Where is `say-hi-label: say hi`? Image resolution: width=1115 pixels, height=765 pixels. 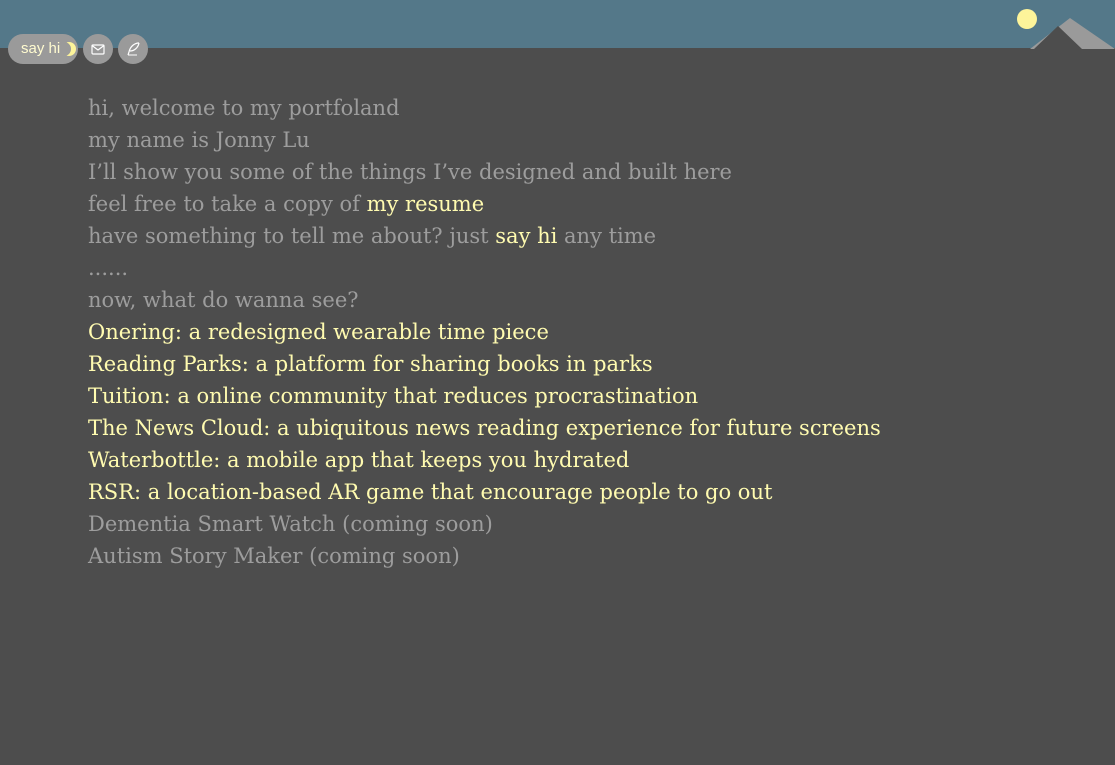 say-hi-label: say hi is located at coordinates (41, 48).